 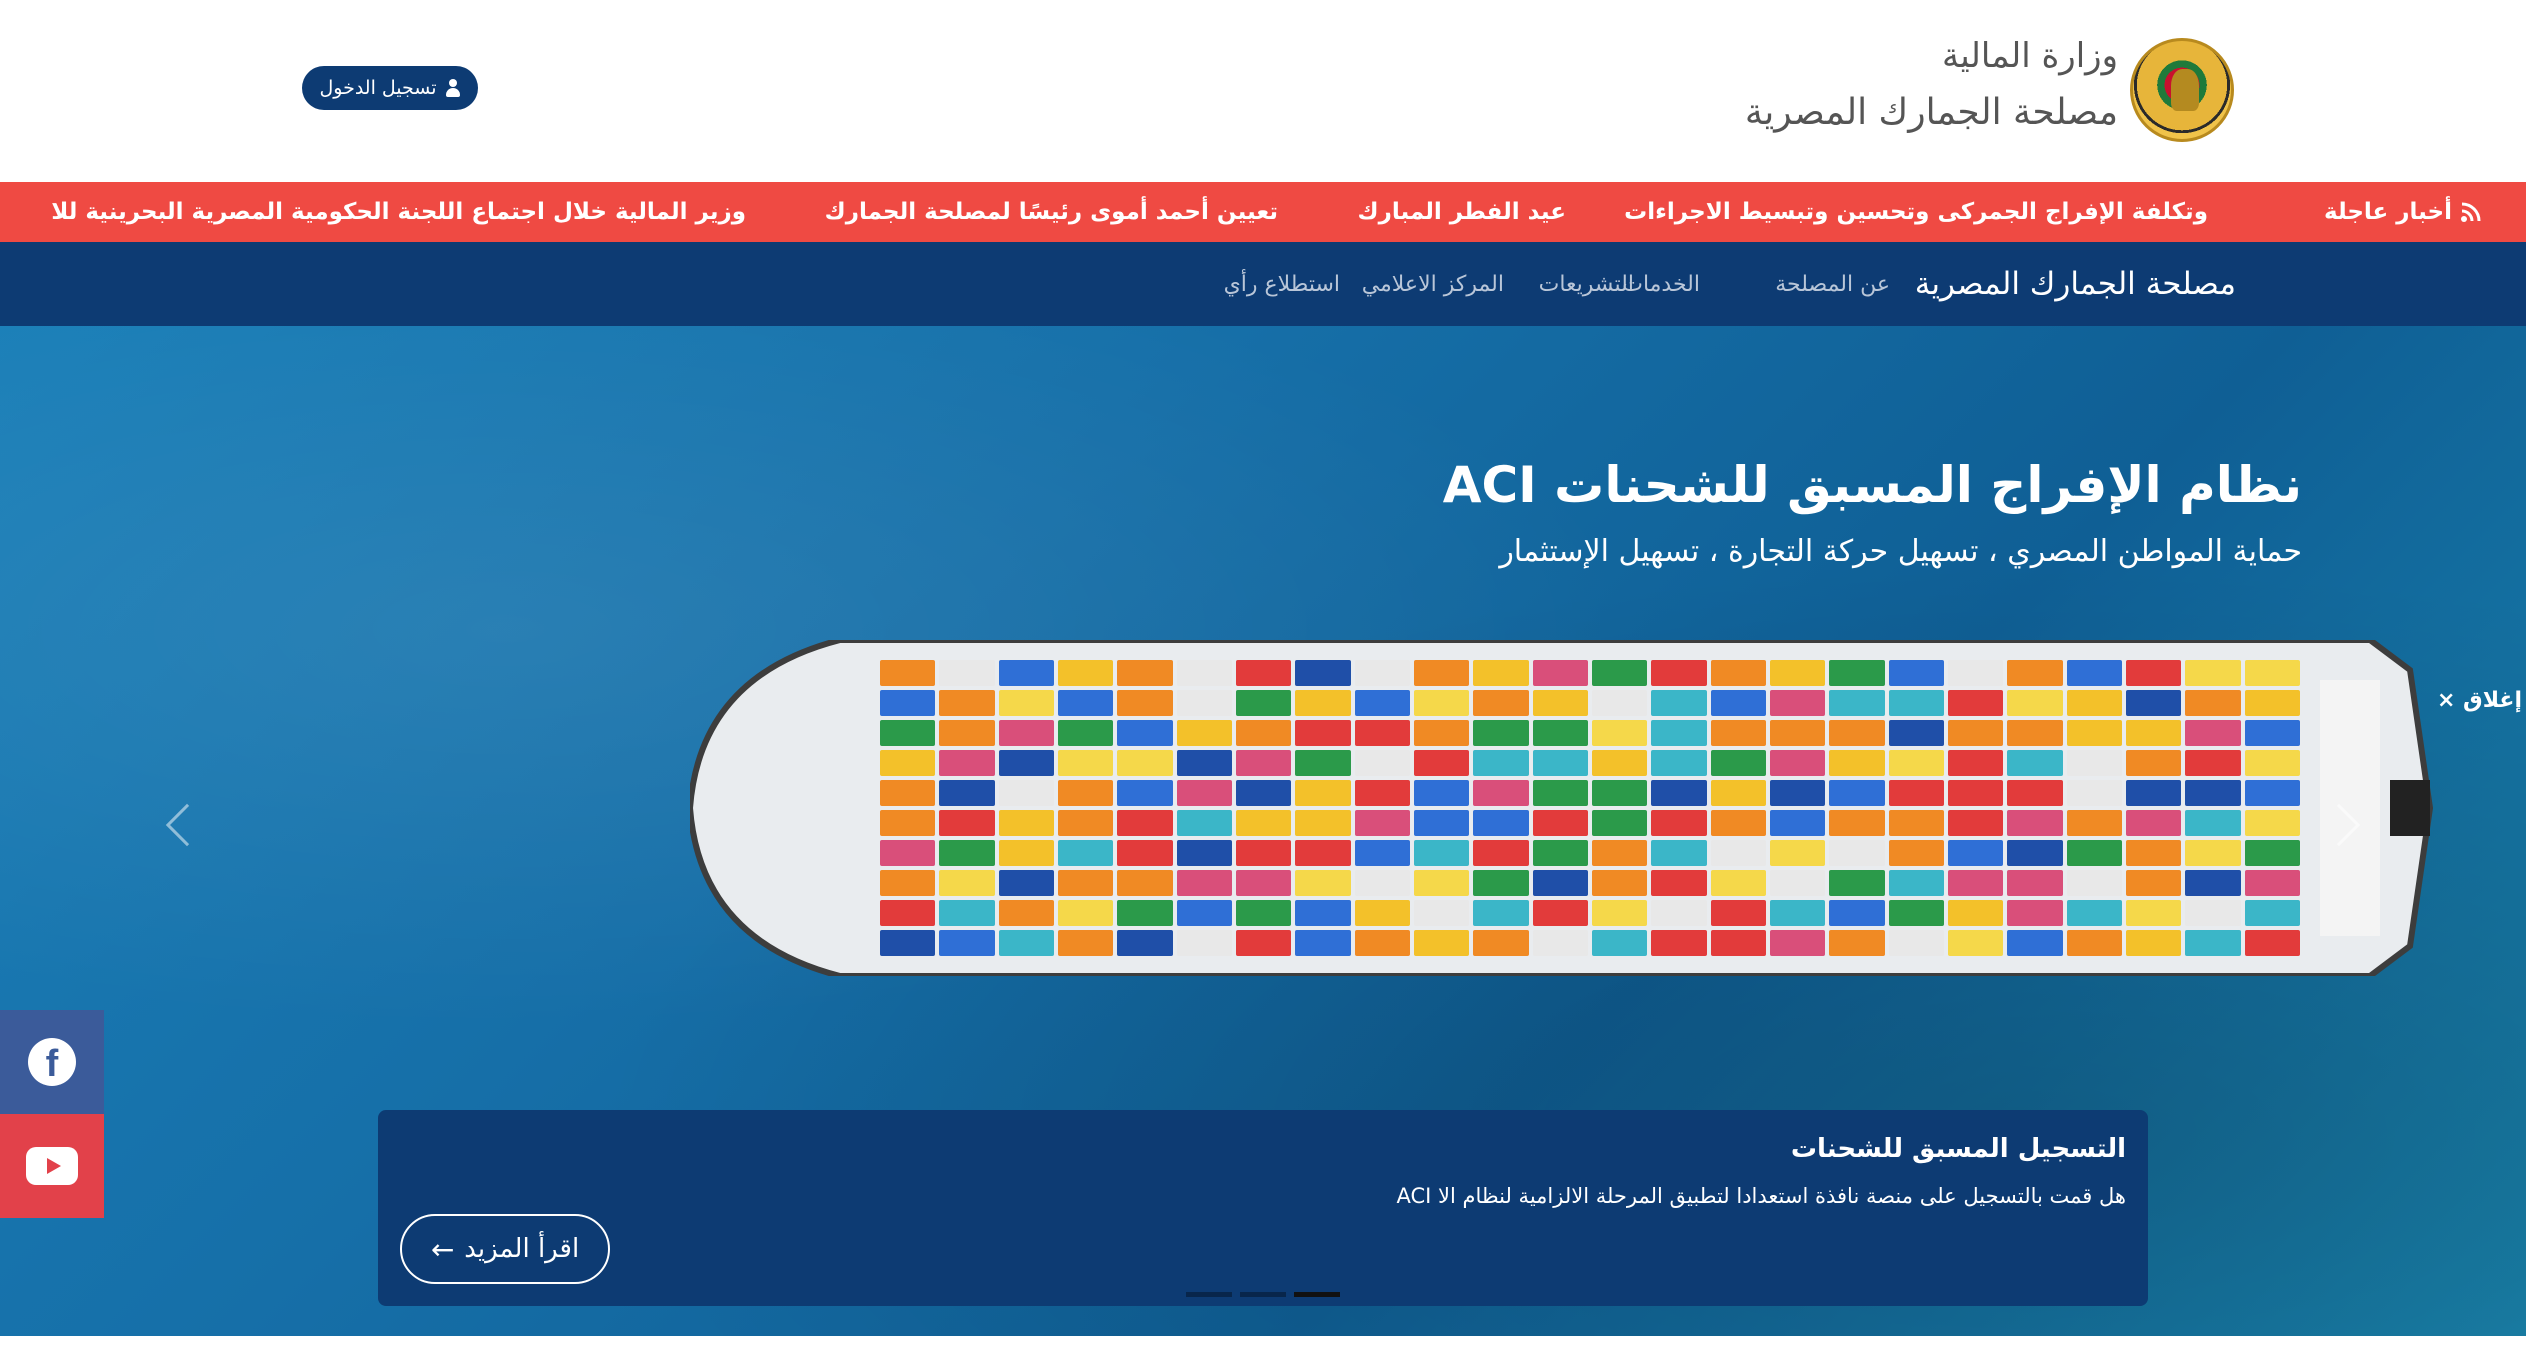 What do you see at coordinates (1586, 284) in the screenshot?
I see `nav-link-legislation: التشريعات` at bounding box center [1586, 284].